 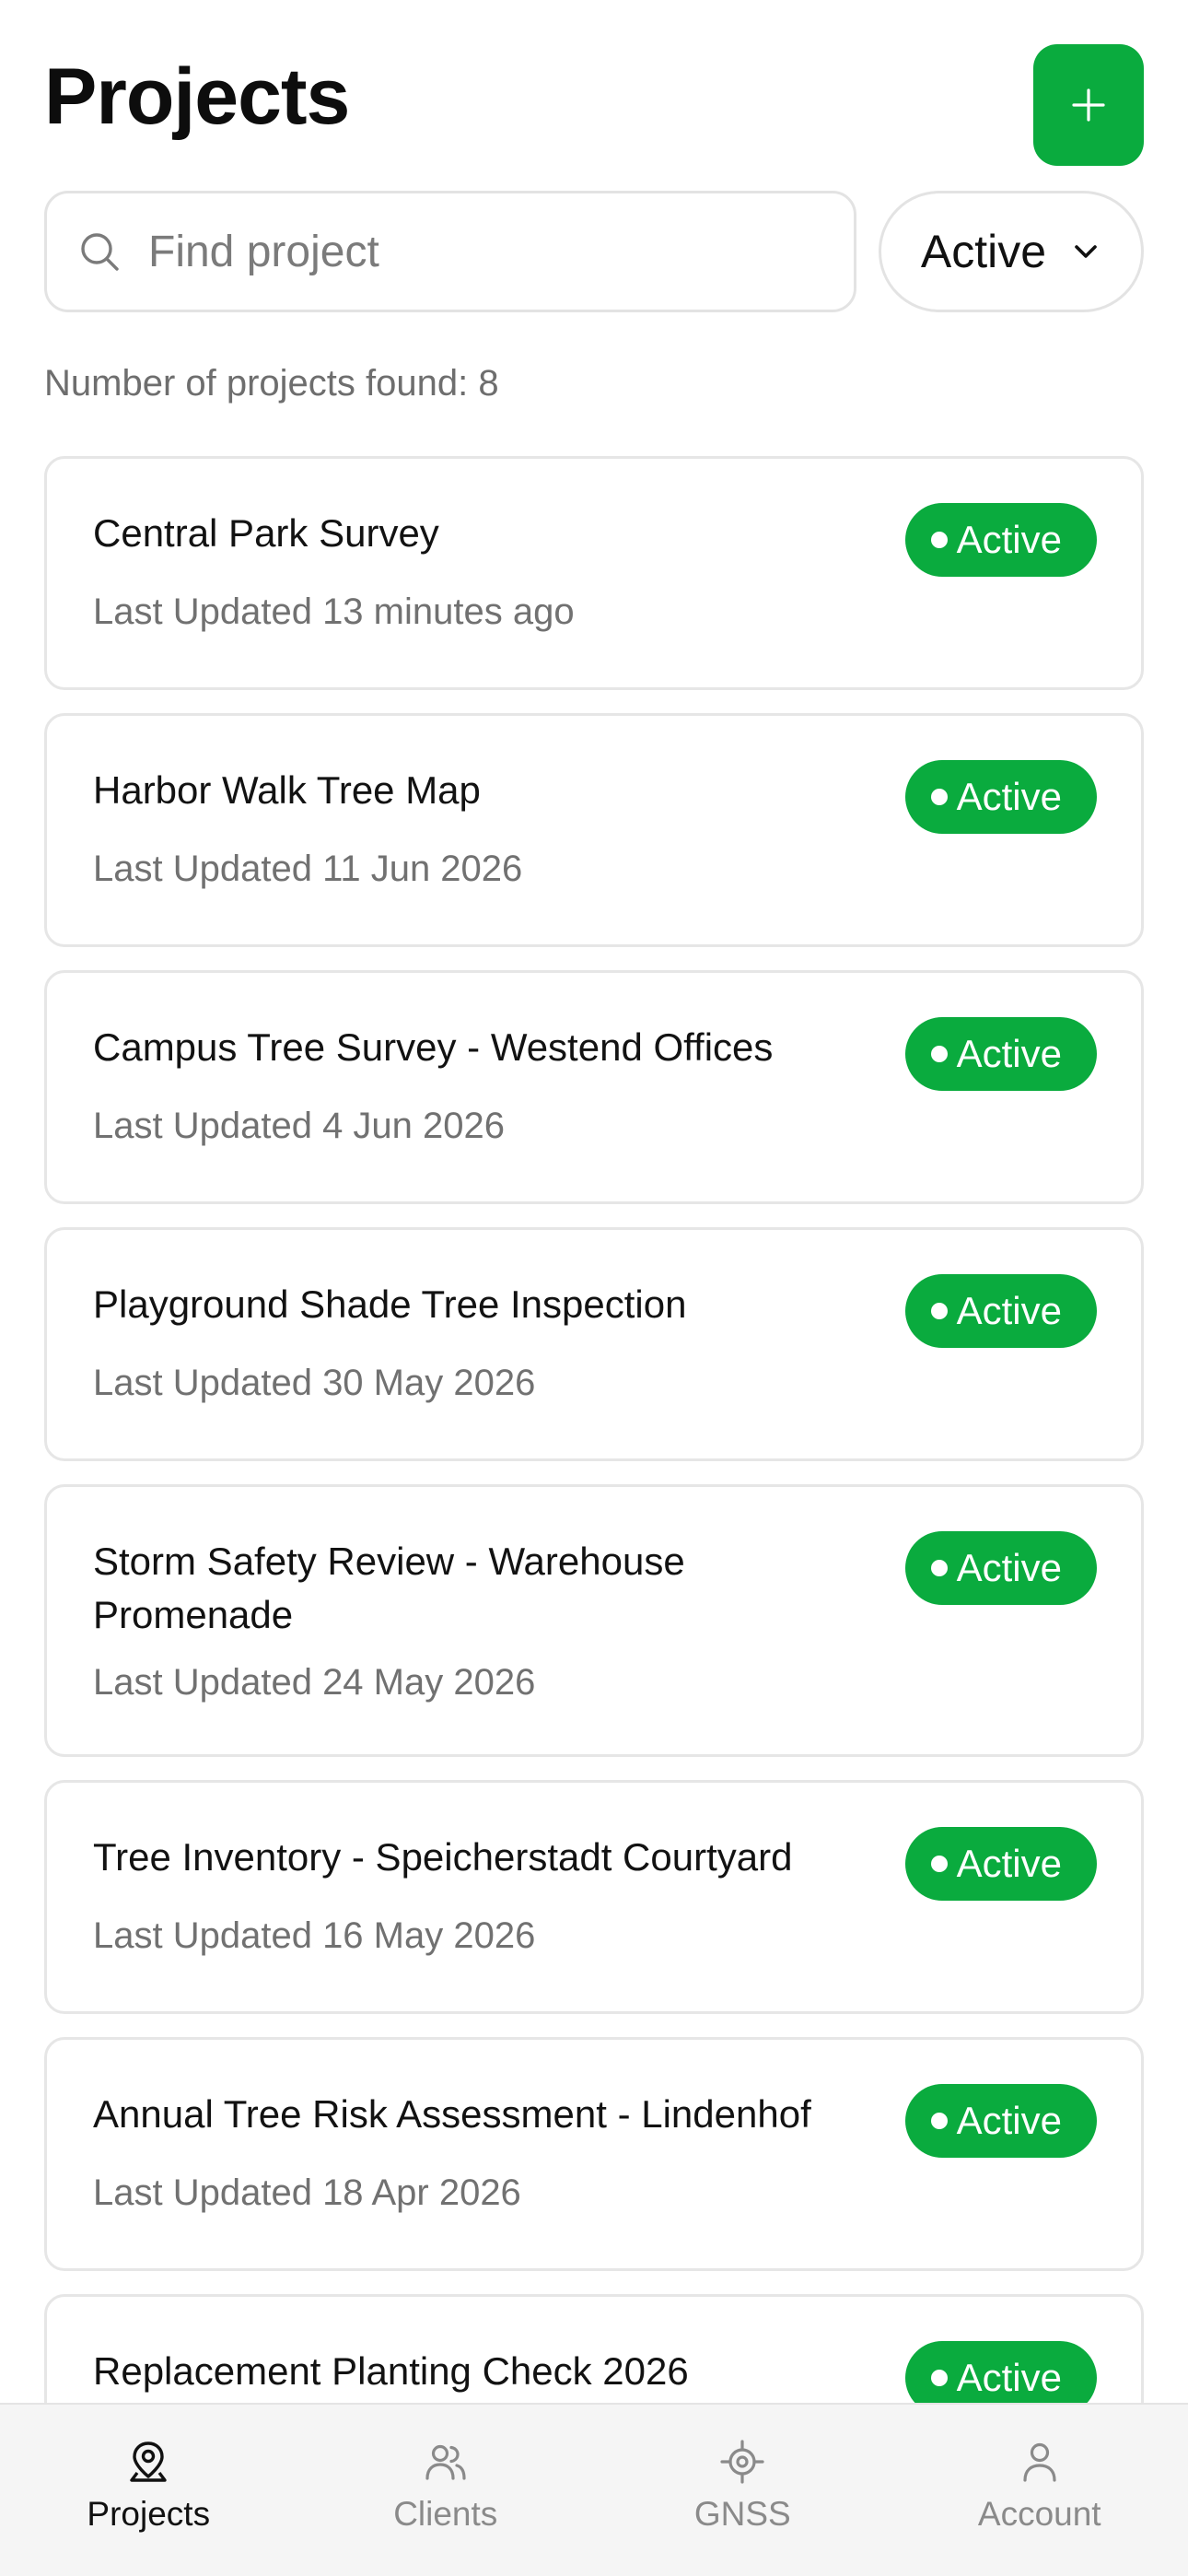 What do you see at coordinates (197, 97) in the screenshot?
I see `page-title: Projects` at bounding box center [197, 97].